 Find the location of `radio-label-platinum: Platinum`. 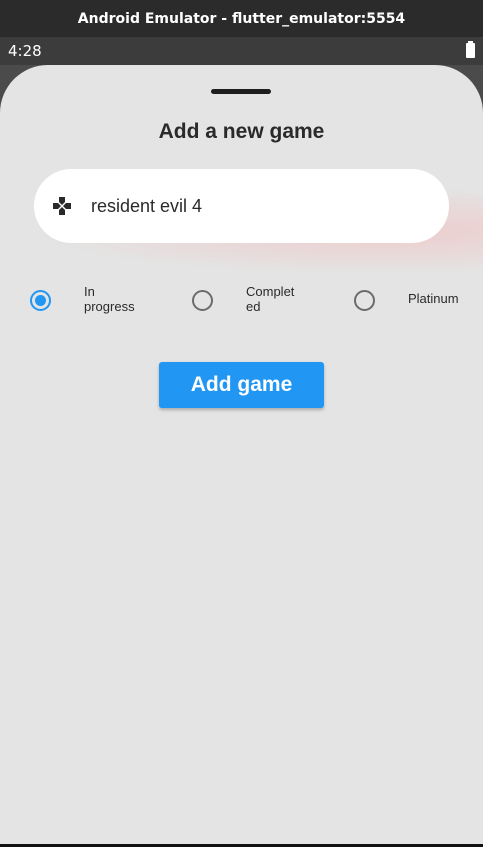

radio-label-platinum: Platinum is located at coordinates (433, 298).